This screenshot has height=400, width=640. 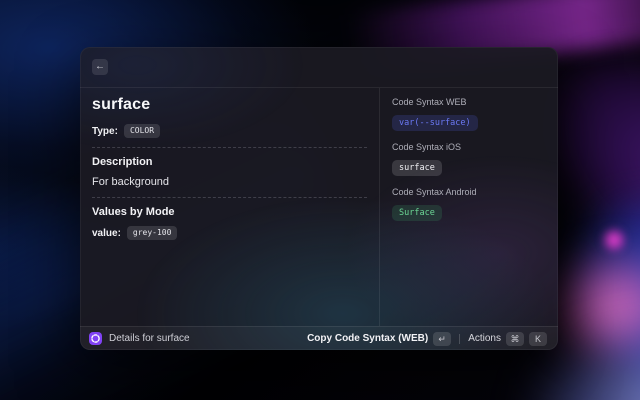 I want to click on k-key: K, so click(x=538, y=338).